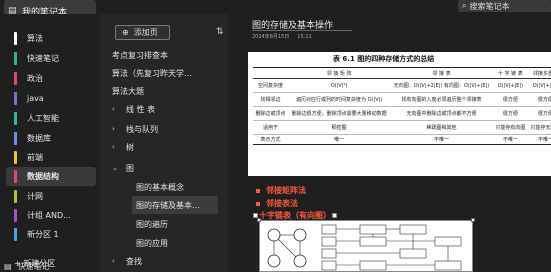 Image resolution: width=551 pixels, height=272 pixels. I want to click on bullet-text: 邻接矩阵法, so click(286, 190).